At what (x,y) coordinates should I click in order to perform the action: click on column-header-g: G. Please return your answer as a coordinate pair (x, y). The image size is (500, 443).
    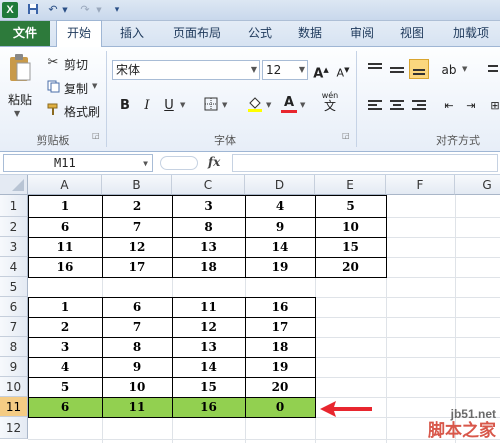
    Looking at the image, I should click on (477, 185).